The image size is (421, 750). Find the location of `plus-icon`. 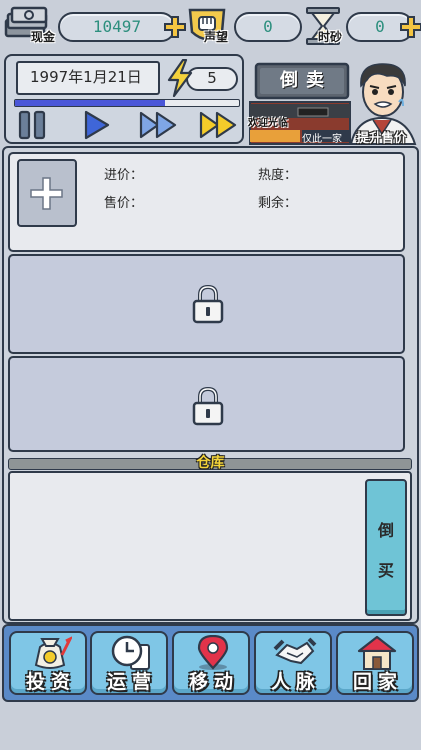

plus-icon is located at coordinates (46, 193).